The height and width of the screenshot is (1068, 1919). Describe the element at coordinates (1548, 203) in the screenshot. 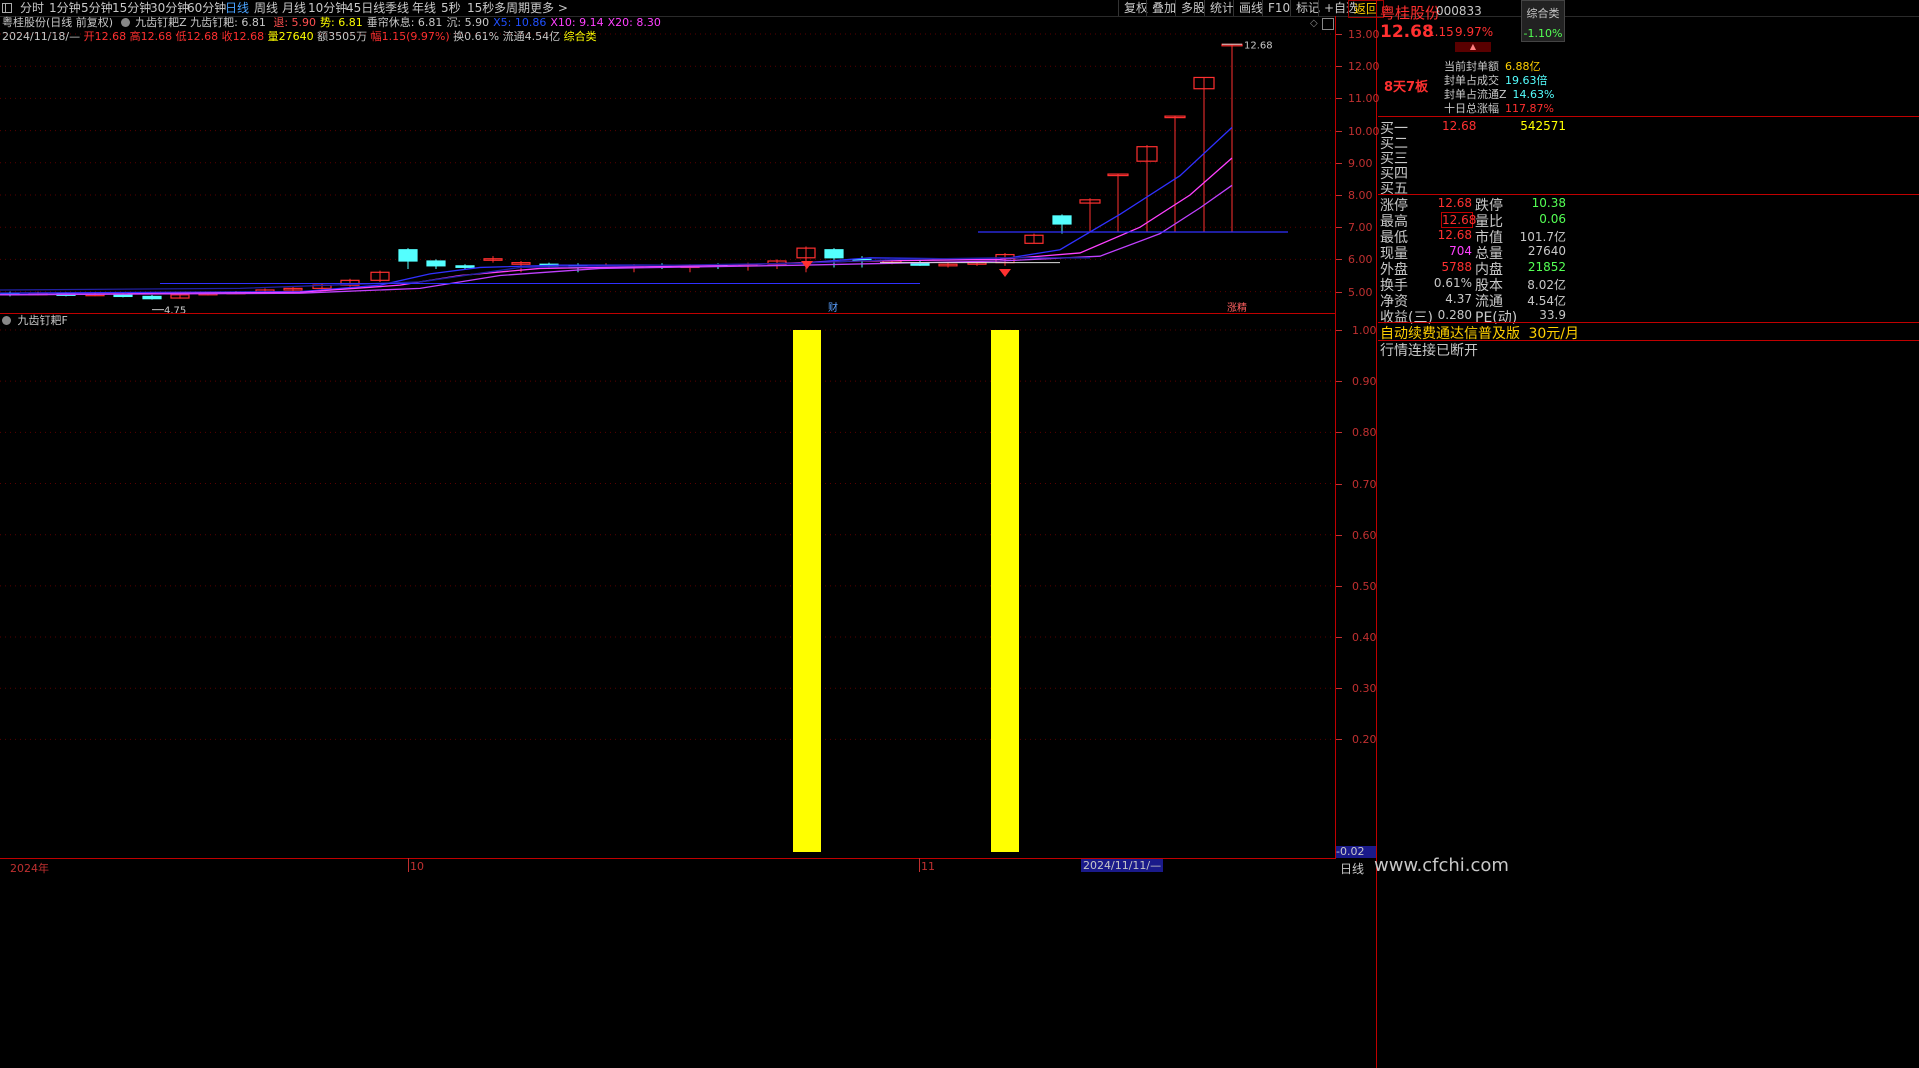

I see `quote-value: 10.38` at that location.